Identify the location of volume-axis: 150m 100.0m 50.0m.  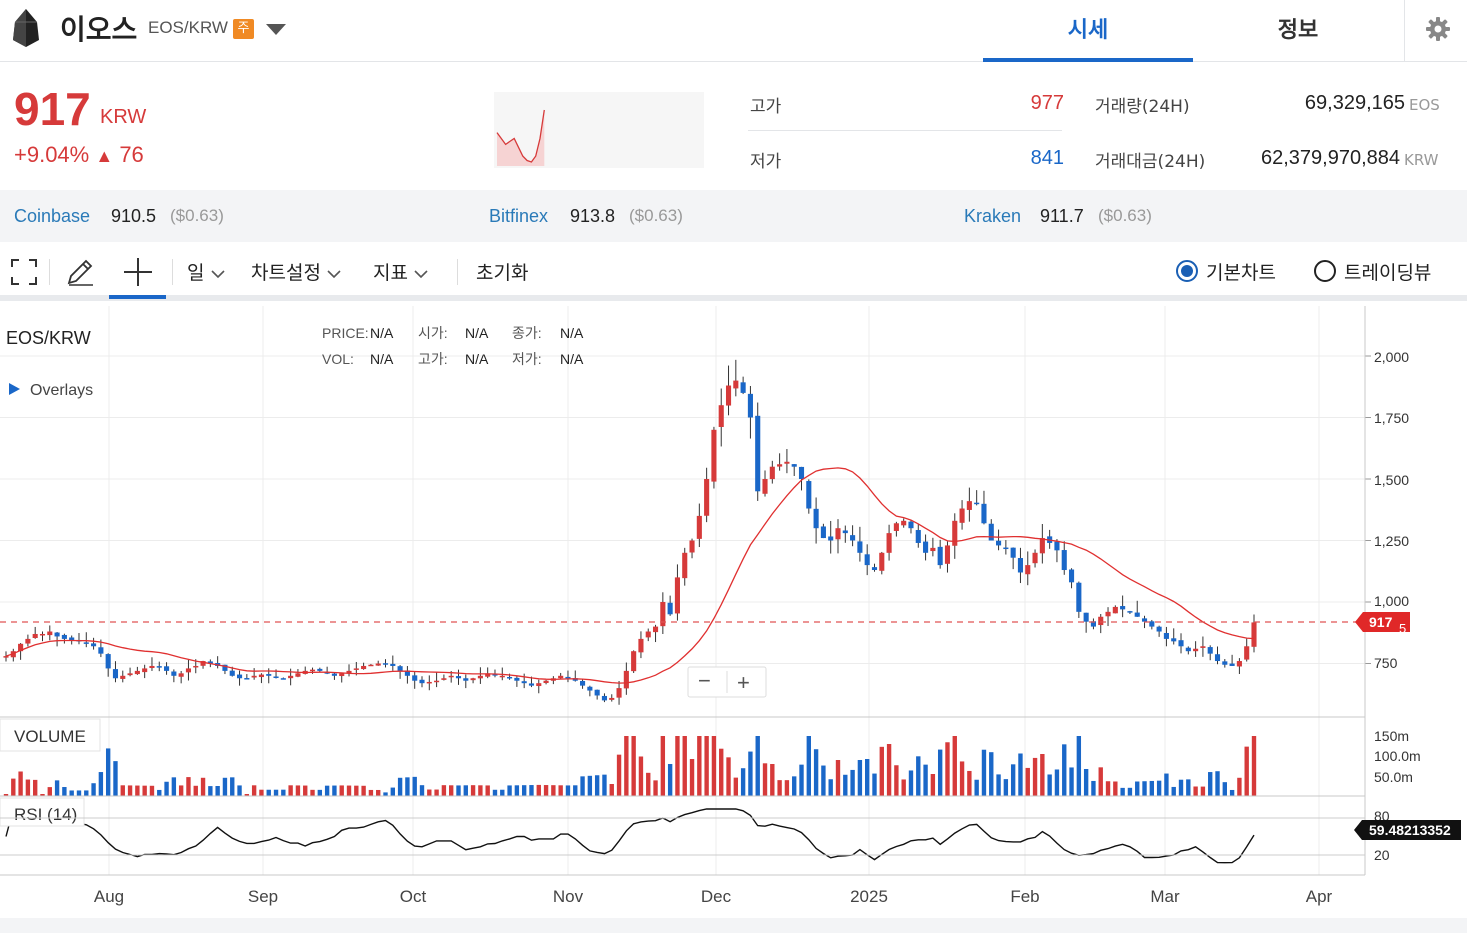
(1397, 756).